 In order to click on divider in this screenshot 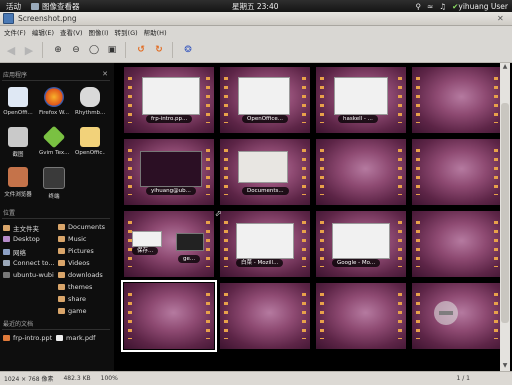, I will do `click(56, 329)`.